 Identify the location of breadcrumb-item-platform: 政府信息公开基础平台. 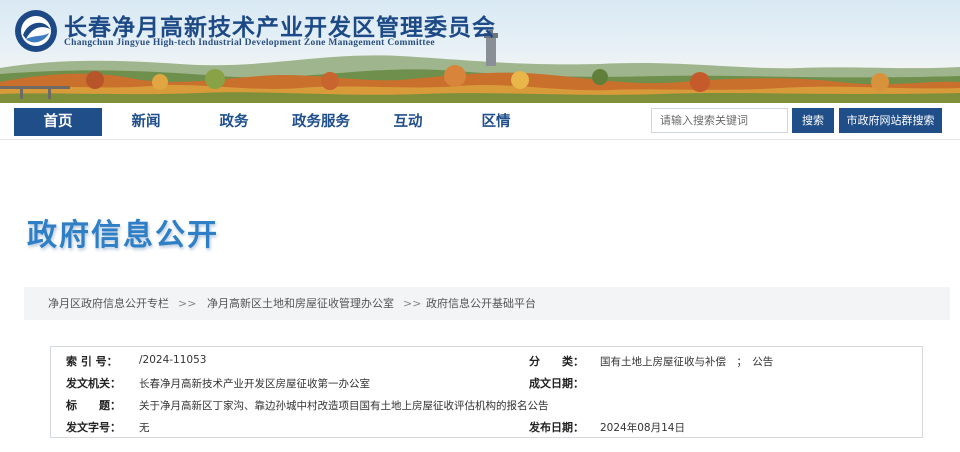
(481, 303).